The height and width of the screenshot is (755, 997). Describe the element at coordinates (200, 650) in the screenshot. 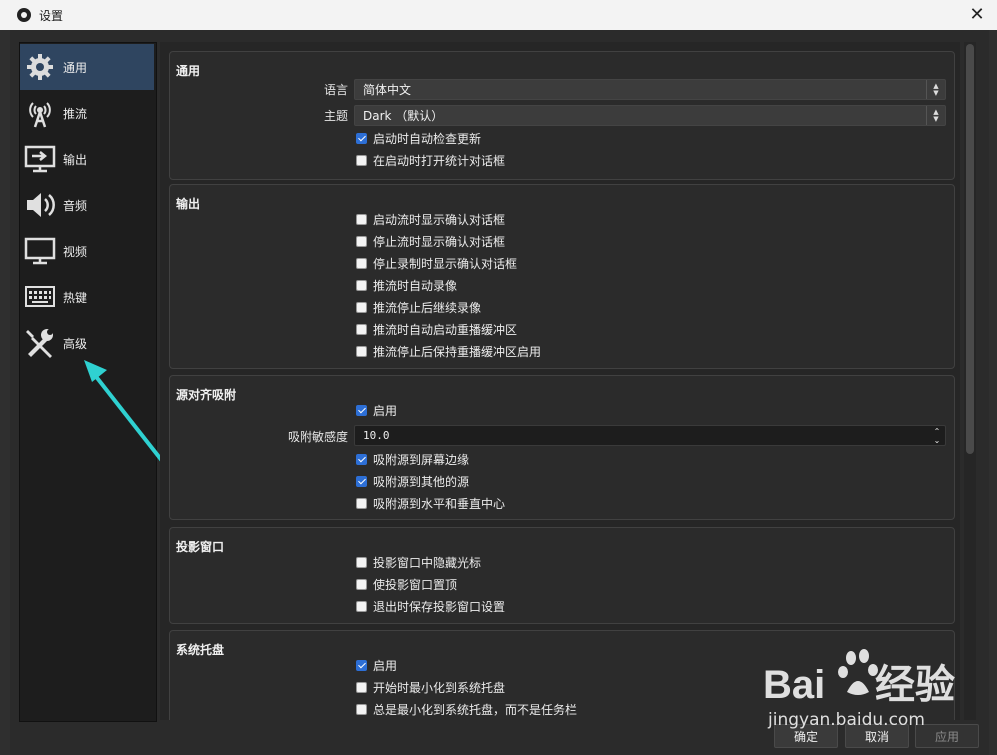

I see `group-title: 系统托盘` at that location.